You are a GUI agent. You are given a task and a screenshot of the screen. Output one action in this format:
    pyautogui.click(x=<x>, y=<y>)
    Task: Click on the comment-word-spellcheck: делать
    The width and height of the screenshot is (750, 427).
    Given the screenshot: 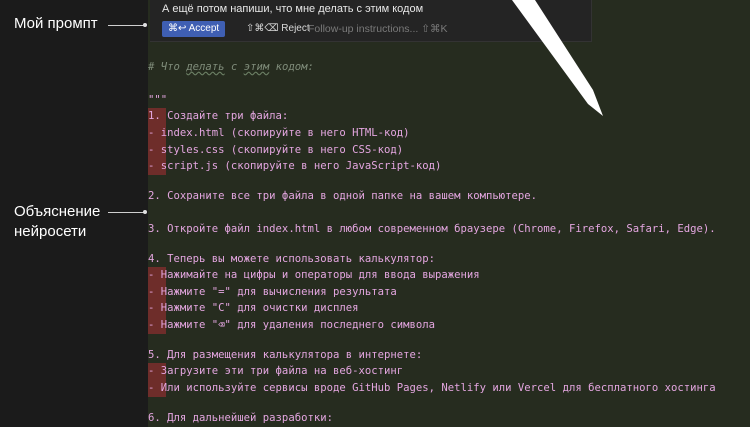 What is the action you would take?
    pyautogui.click(x=205, y=67)
    